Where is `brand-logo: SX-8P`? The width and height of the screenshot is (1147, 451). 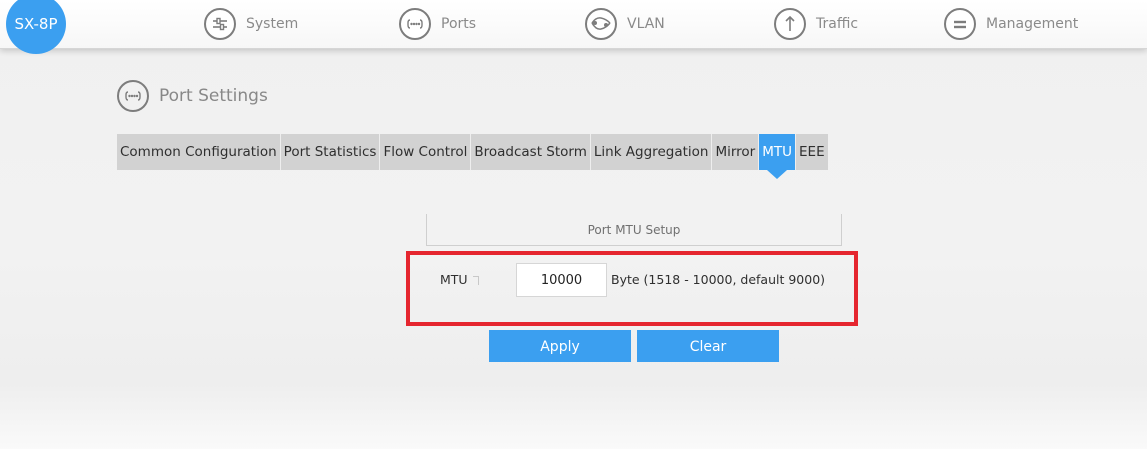
brand-logo: SX-8P is located at coordinates (36, 27).